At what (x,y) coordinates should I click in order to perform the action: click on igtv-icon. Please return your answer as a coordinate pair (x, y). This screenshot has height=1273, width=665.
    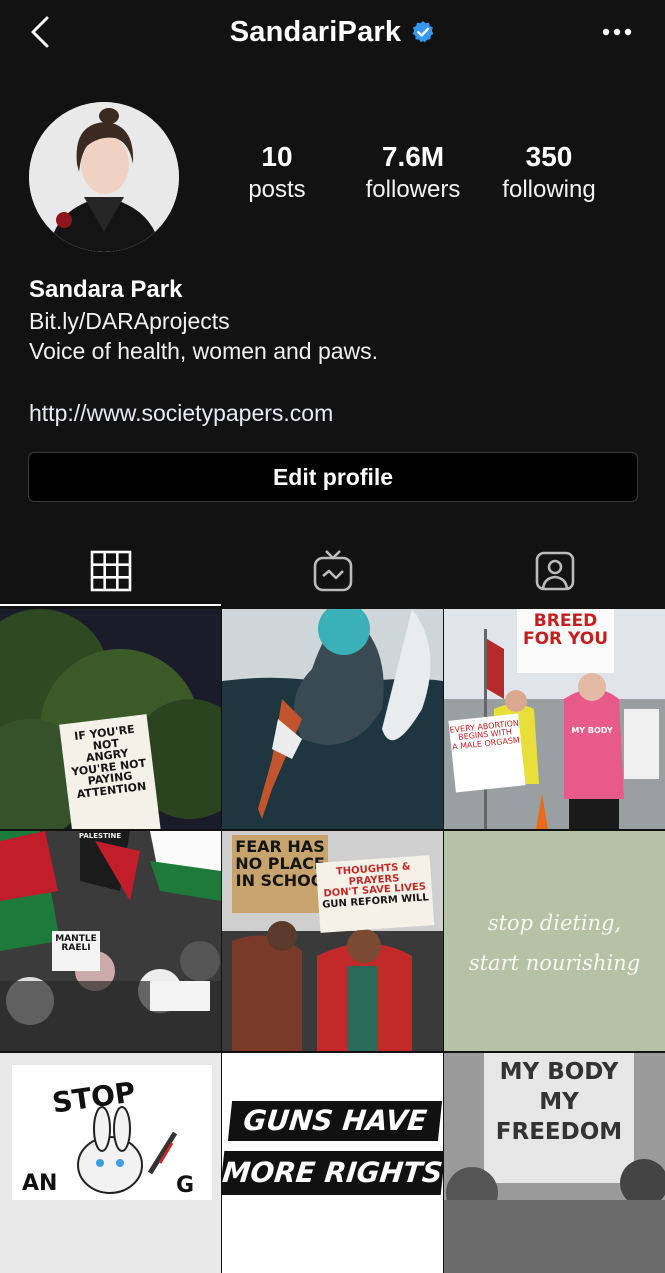
    Looking at the image, I should click on (332, 571).